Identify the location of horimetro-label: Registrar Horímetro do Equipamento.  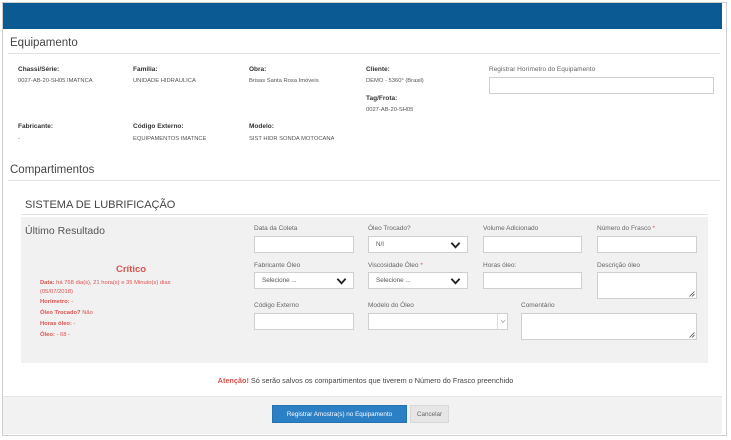
(542, 69).